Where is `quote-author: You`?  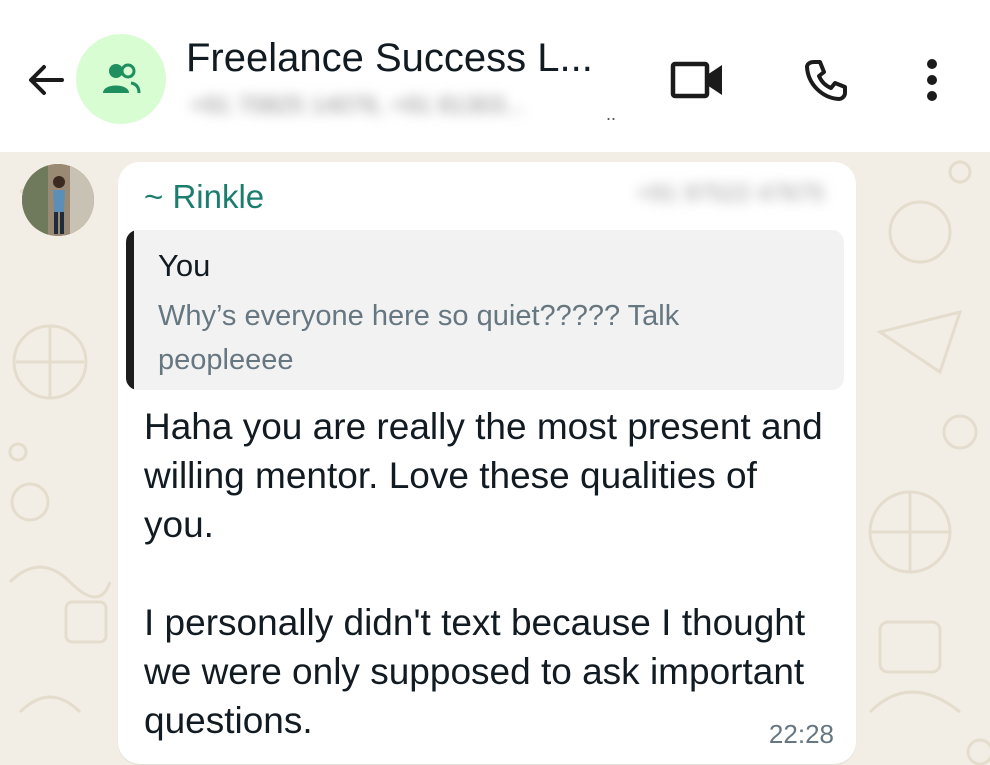 quote-author: You is located at coordinates (184, 265).